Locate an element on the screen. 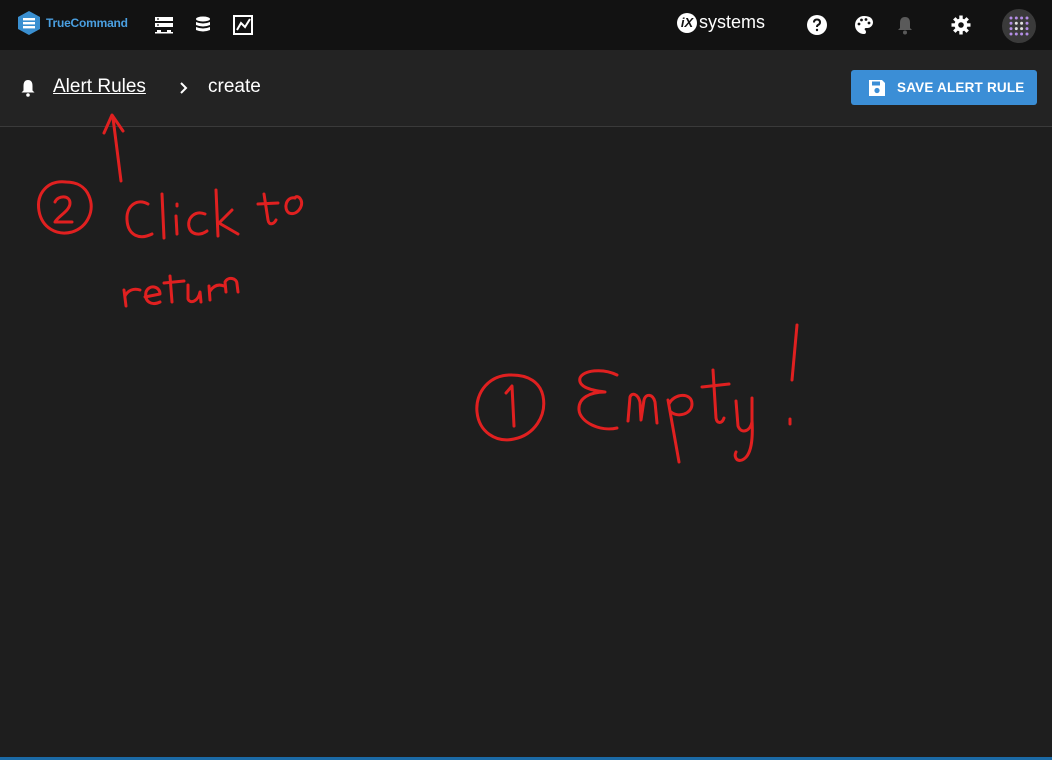  avatar is located at coordinates (1019, 26).